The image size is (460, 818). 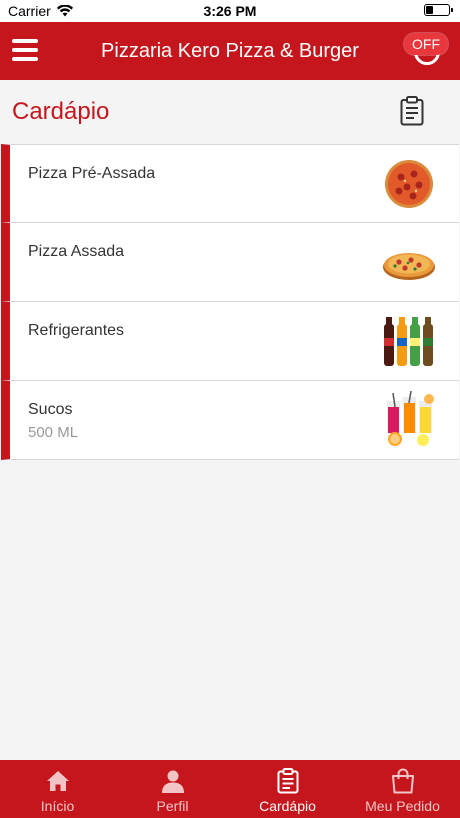 I want to click on app-header: Pizzaria Kero Pizza & Burger OFF, so click(x=230, y=51).